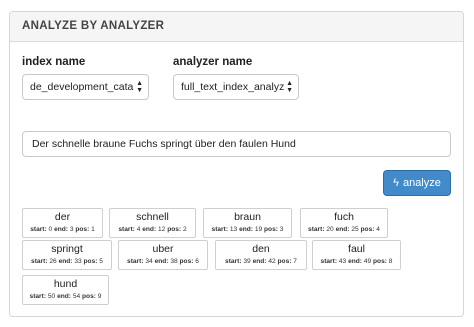 This screenshot has width=474, height=327. I want to click on token-meta: start: 34 end: 38 pos: 6, so click(163, 261).